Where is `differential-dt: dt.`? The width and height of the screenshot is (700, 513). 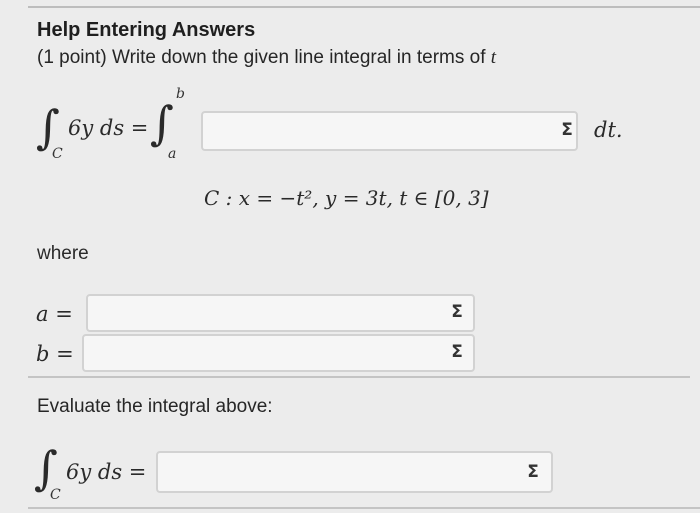 differential-dt: dt. is located at coordinates (608, 130).